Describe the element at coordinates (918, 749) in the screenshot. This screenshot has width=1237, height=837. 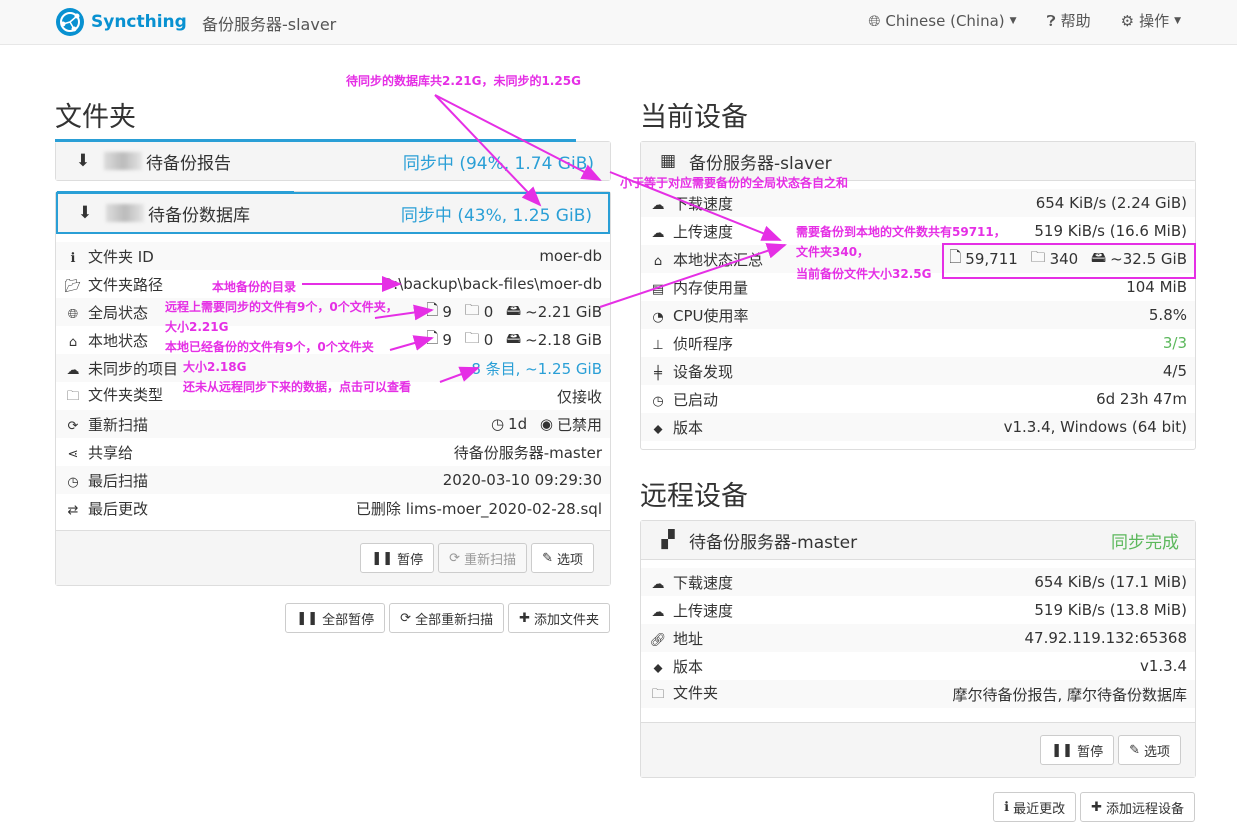
I see `remote-device-footer: ❚❚ 暂停 ✎ 选项` at that location.